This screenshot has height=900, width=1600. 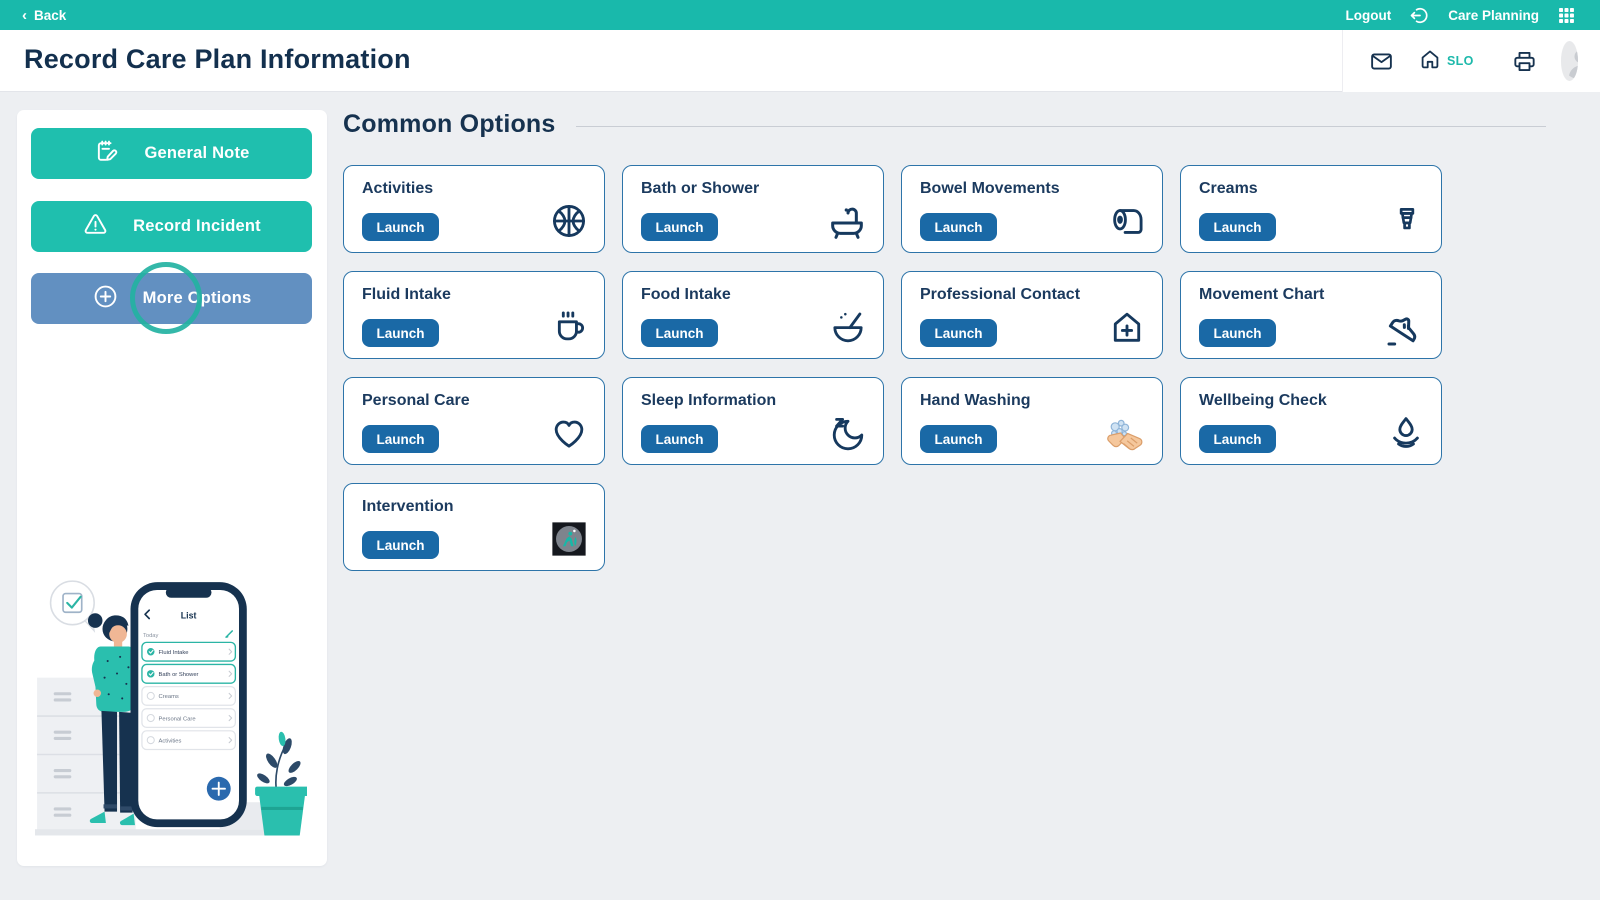 I want to click on general-note-button: General Note, so click(x=171, y=153).